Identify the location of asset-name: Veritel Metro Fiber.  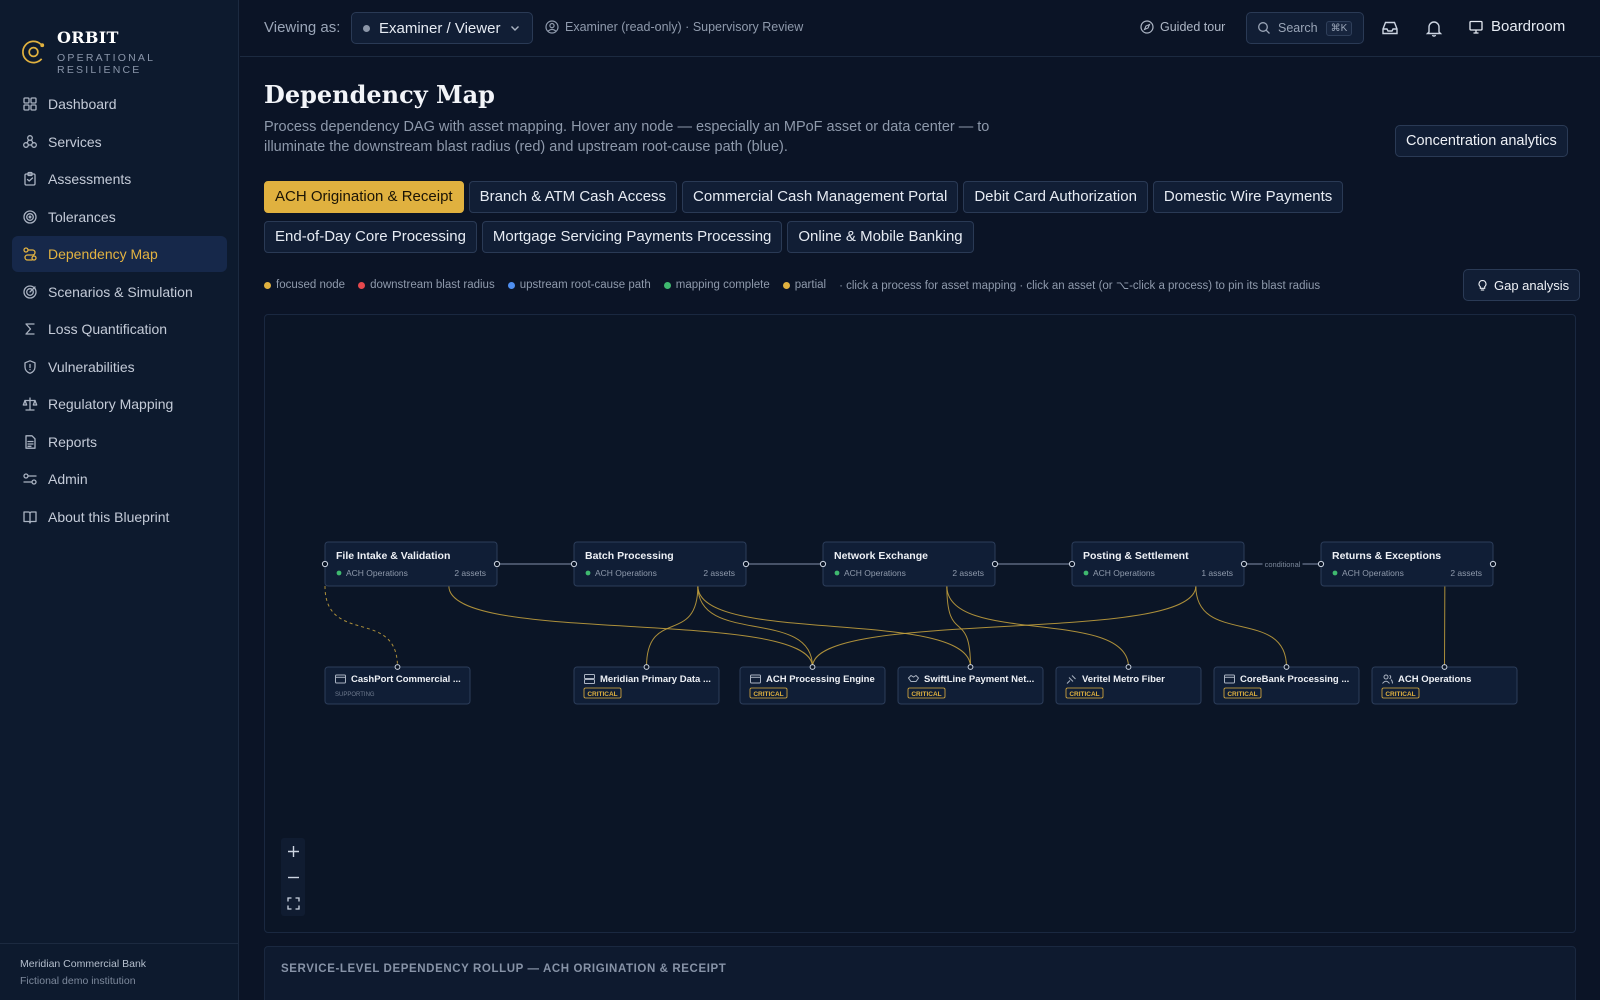
(1123, 679).